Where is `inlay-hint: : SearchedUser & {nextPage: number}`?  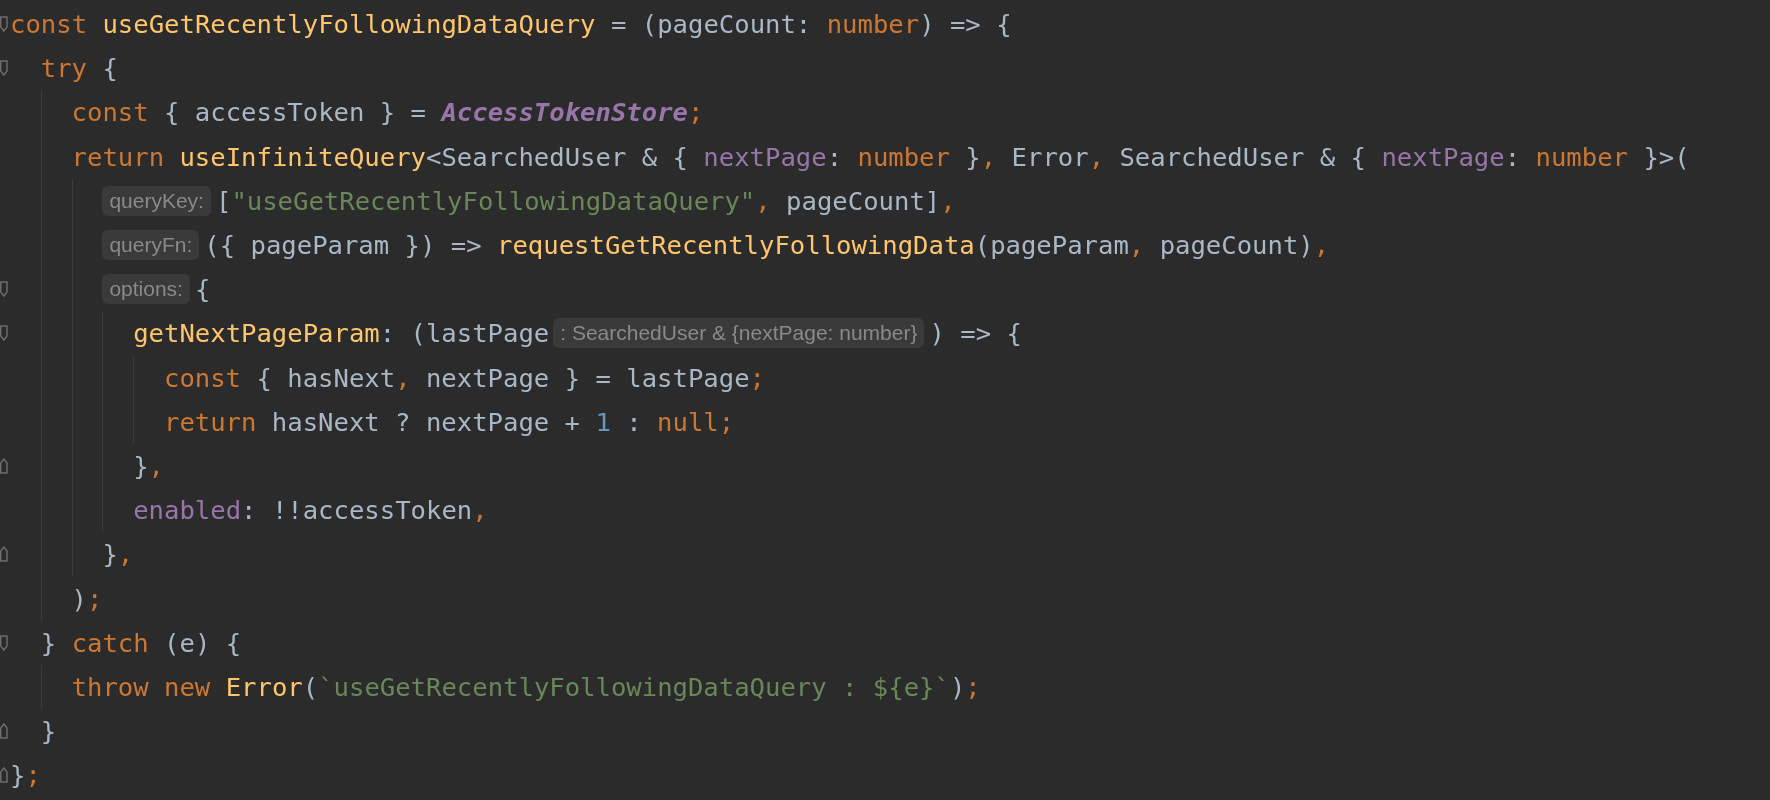 inlay-hint: : SearchedUser & {nextPage: number} is located at coordinates (739, 333).